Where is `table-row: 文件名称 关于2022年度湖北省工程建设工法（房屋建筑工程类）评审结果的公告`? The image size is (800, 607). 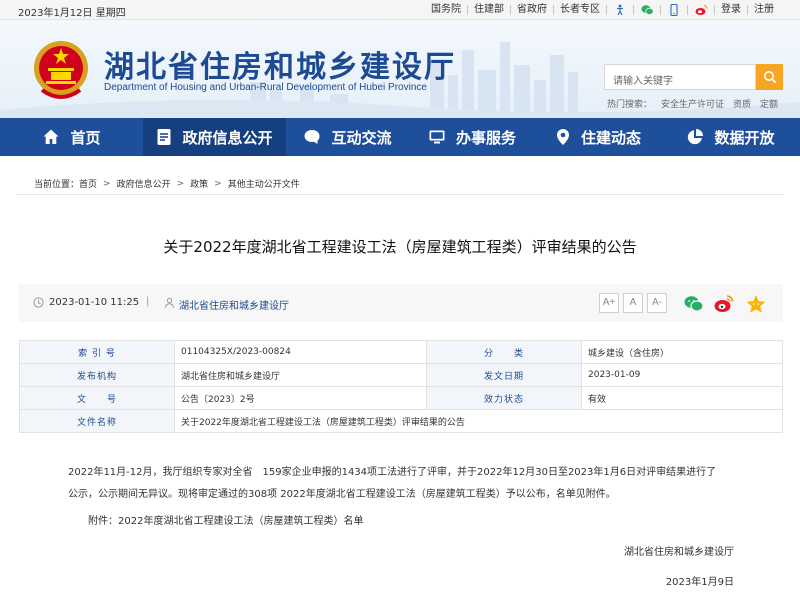
table-row: 文件名称 关于2022年度湖北省工程建设工法（房屋建筑工程类）评审结果的公告 is located at coordinates (401, 421).